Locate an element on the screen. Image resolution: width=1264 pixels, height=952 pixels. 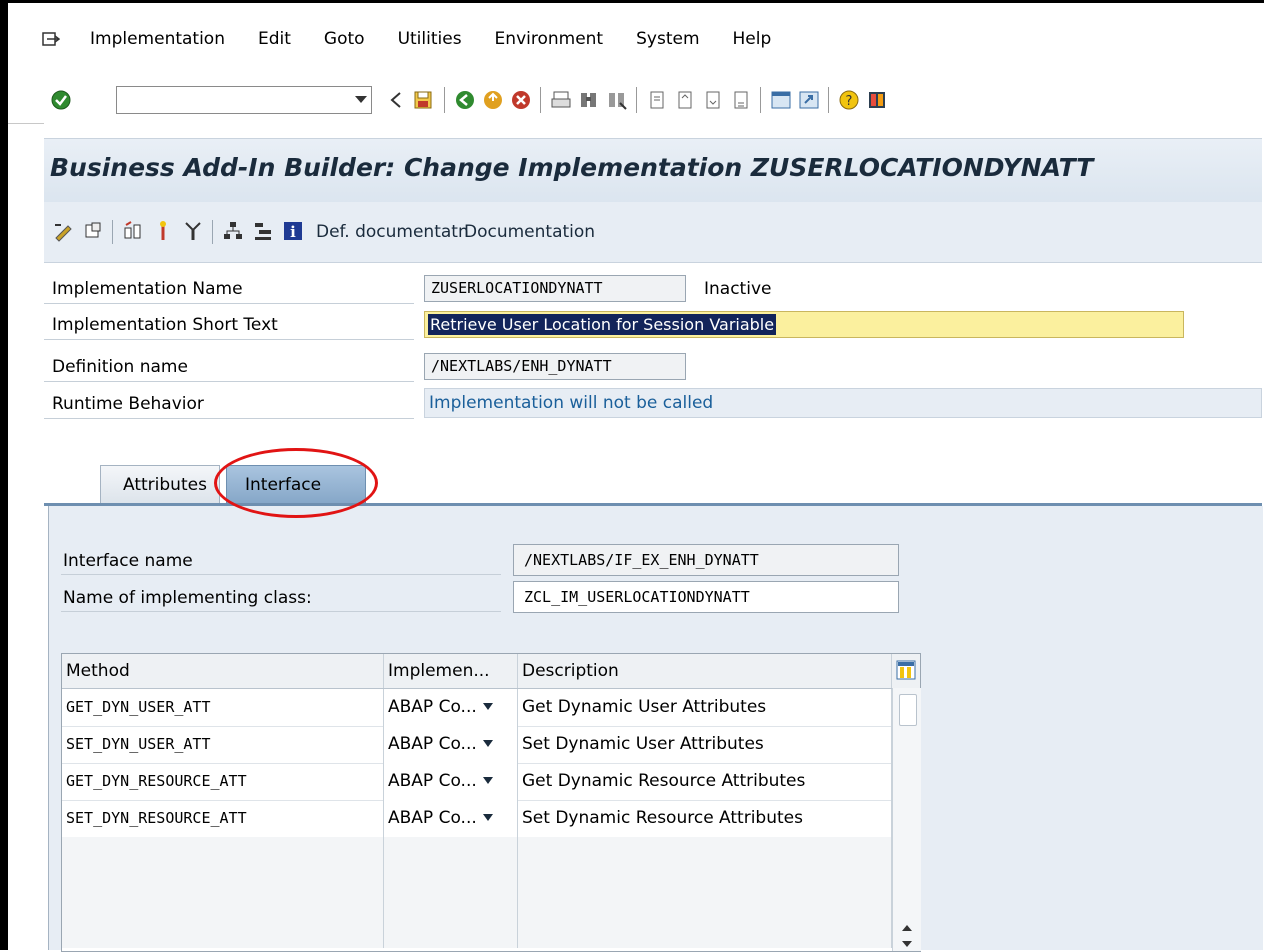
menu-utilities: Utilities is located at coordinates (430, 39).